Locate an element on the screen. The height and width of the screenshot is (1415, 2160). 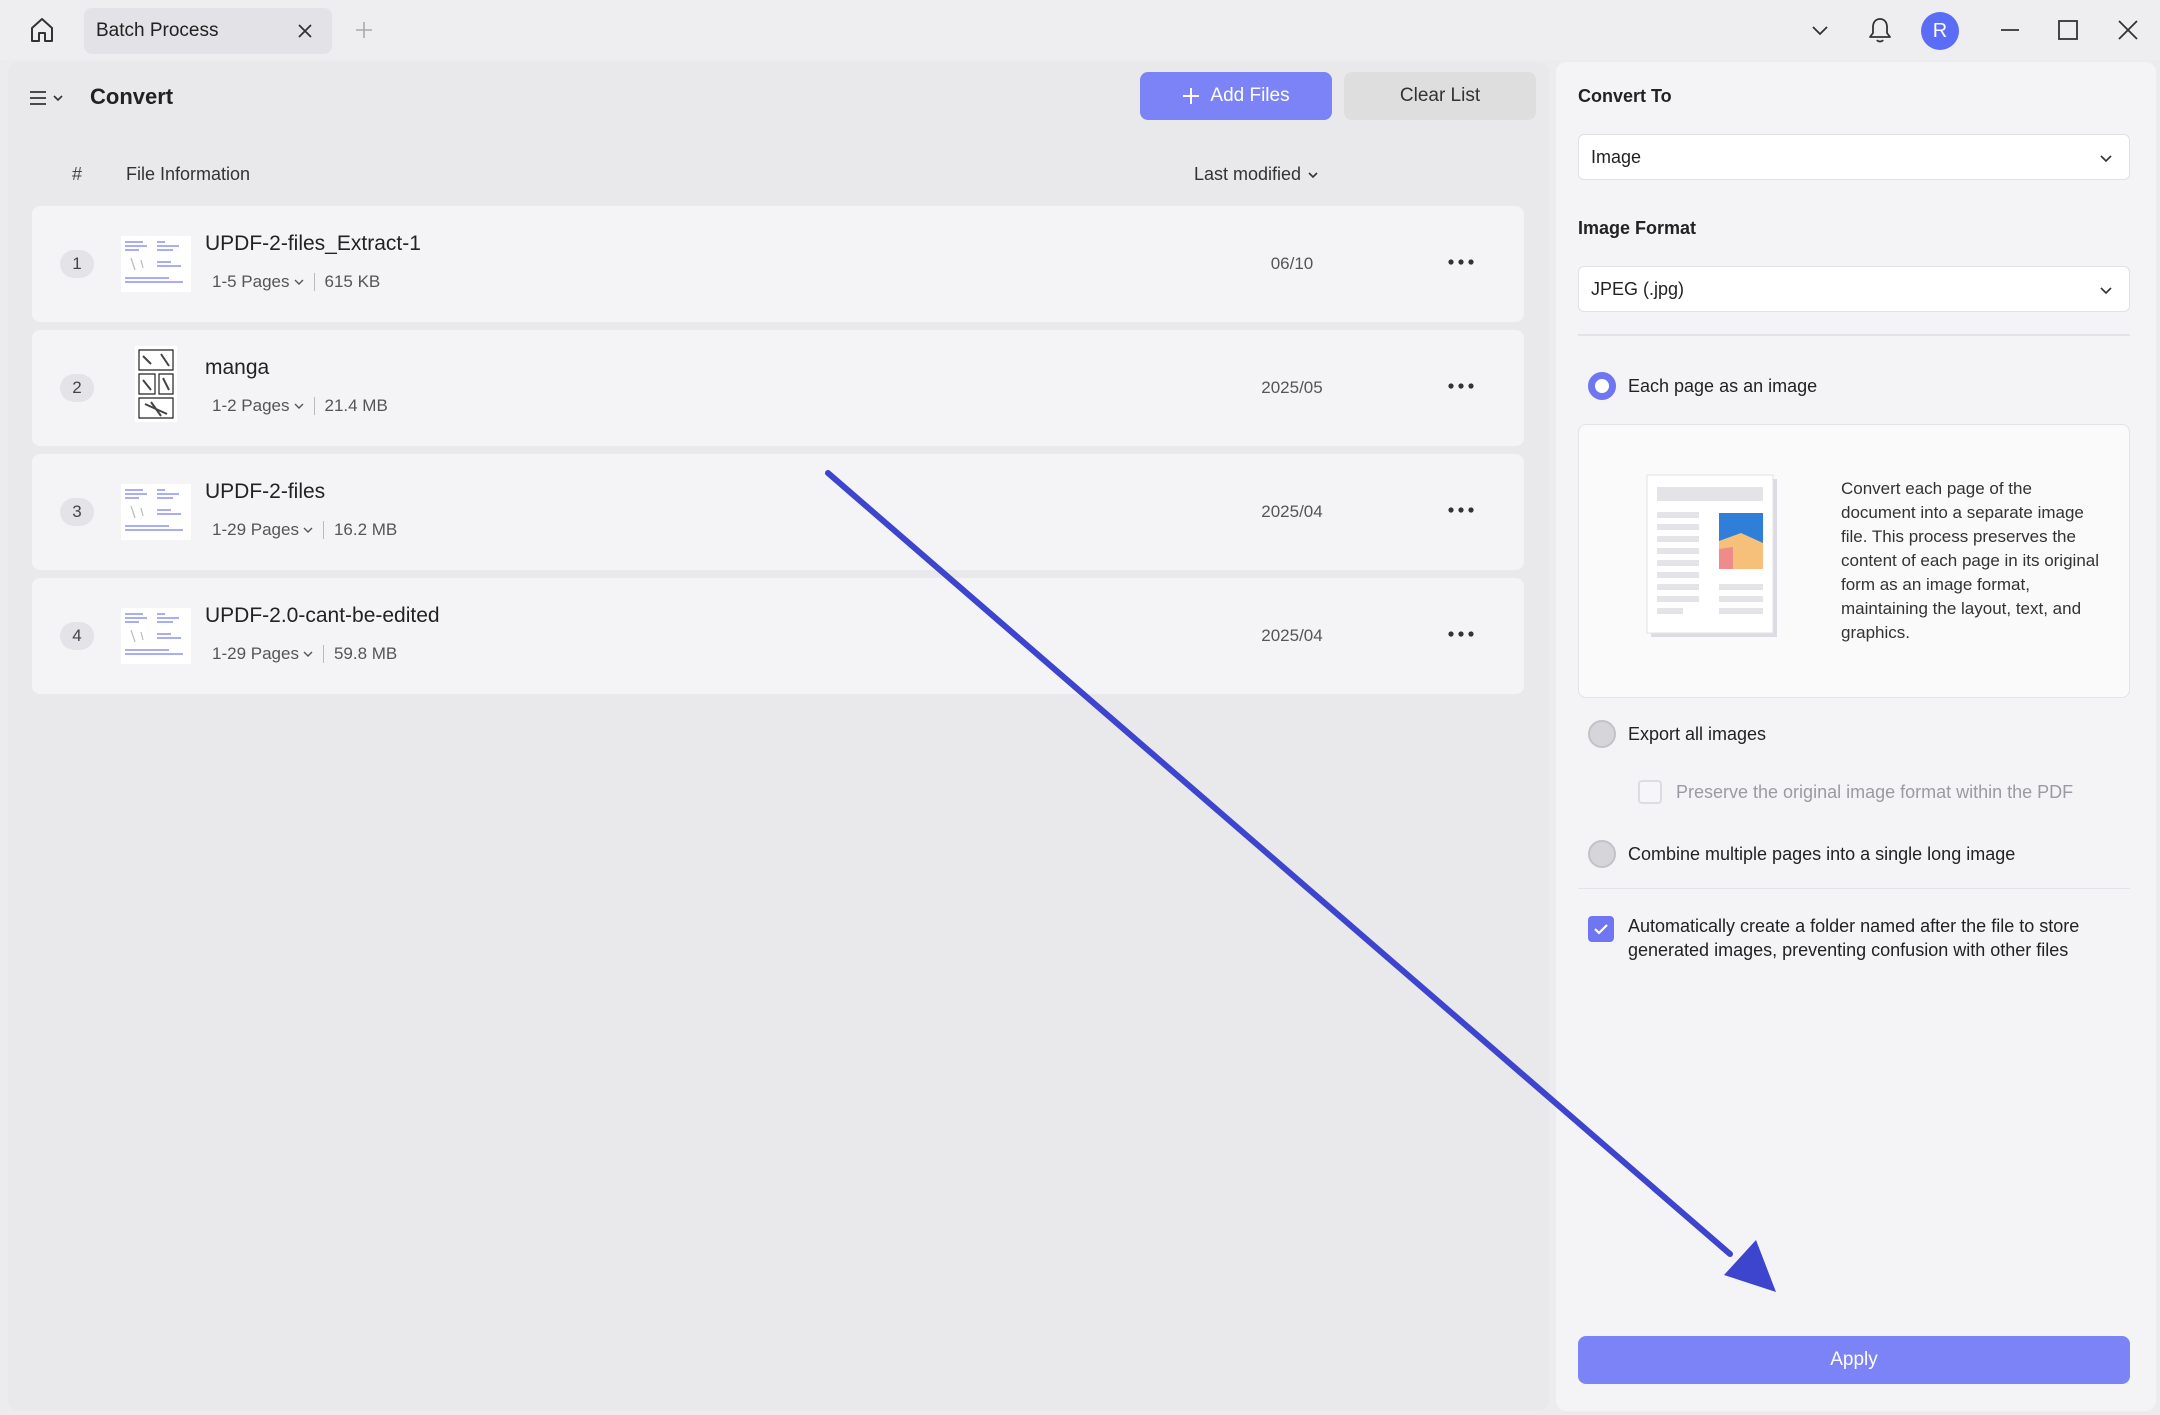
image-format-value: JPEG (.jpg) is located at coordinates (1638, 288).